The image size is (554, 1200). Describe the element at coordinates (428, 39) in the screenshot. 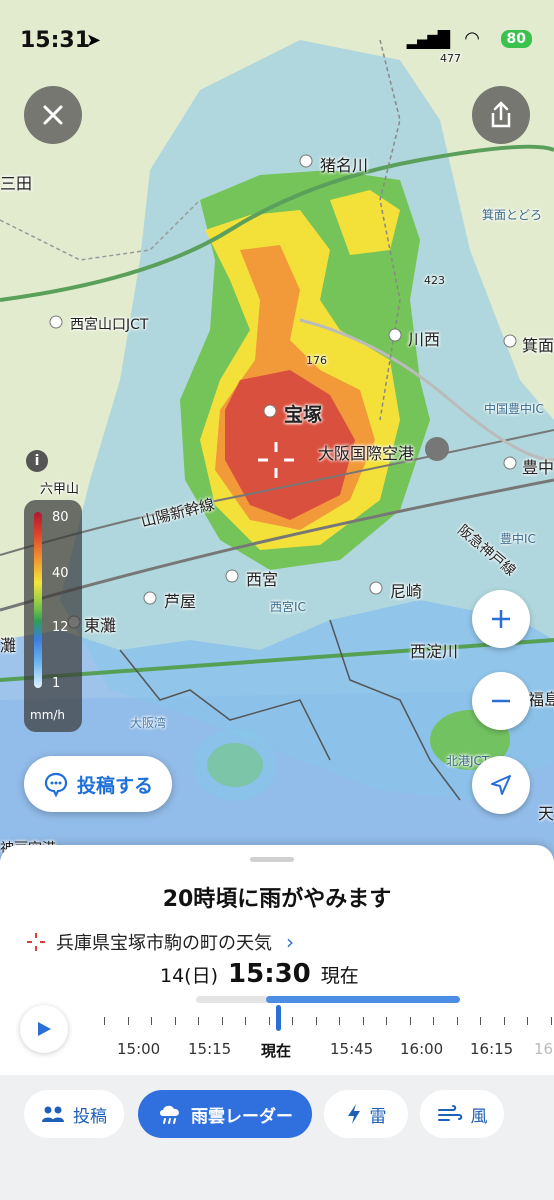

I see `signal-icon: ▂▄▆█` at that location.